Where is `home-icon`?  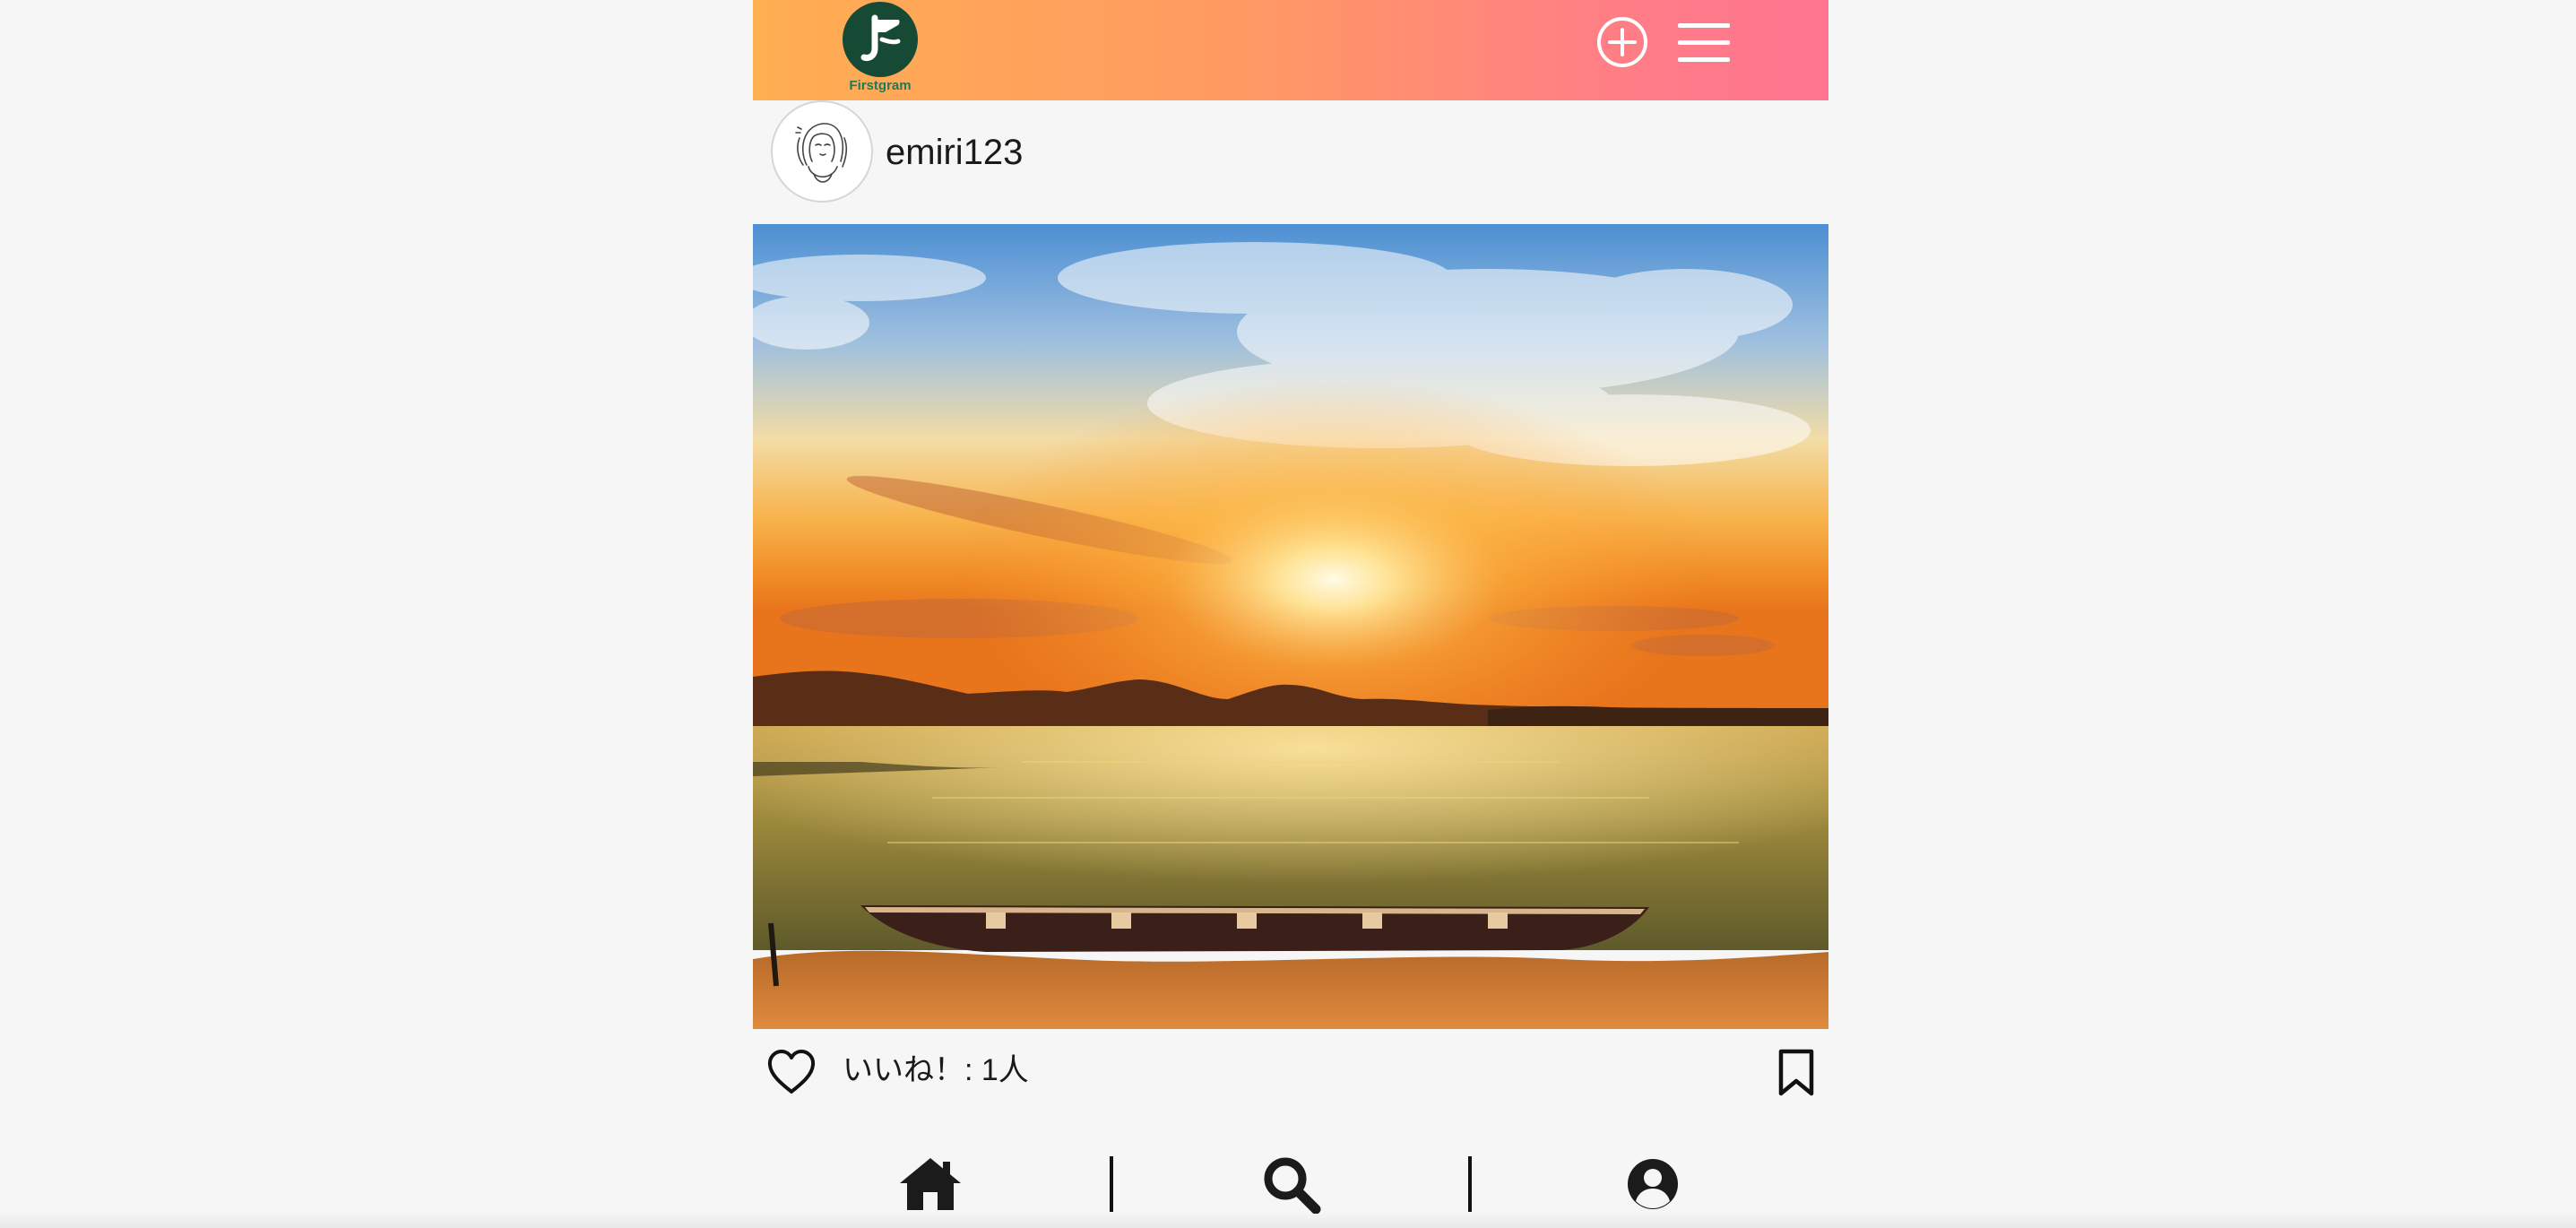
home-icon is located at coordinates (930, 1184).